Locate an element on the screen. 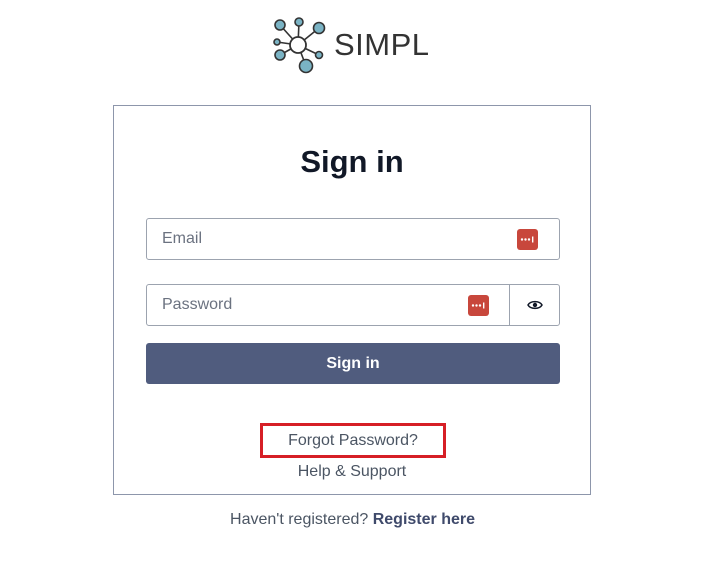  show-password-button is located at coordinates (534, 305).